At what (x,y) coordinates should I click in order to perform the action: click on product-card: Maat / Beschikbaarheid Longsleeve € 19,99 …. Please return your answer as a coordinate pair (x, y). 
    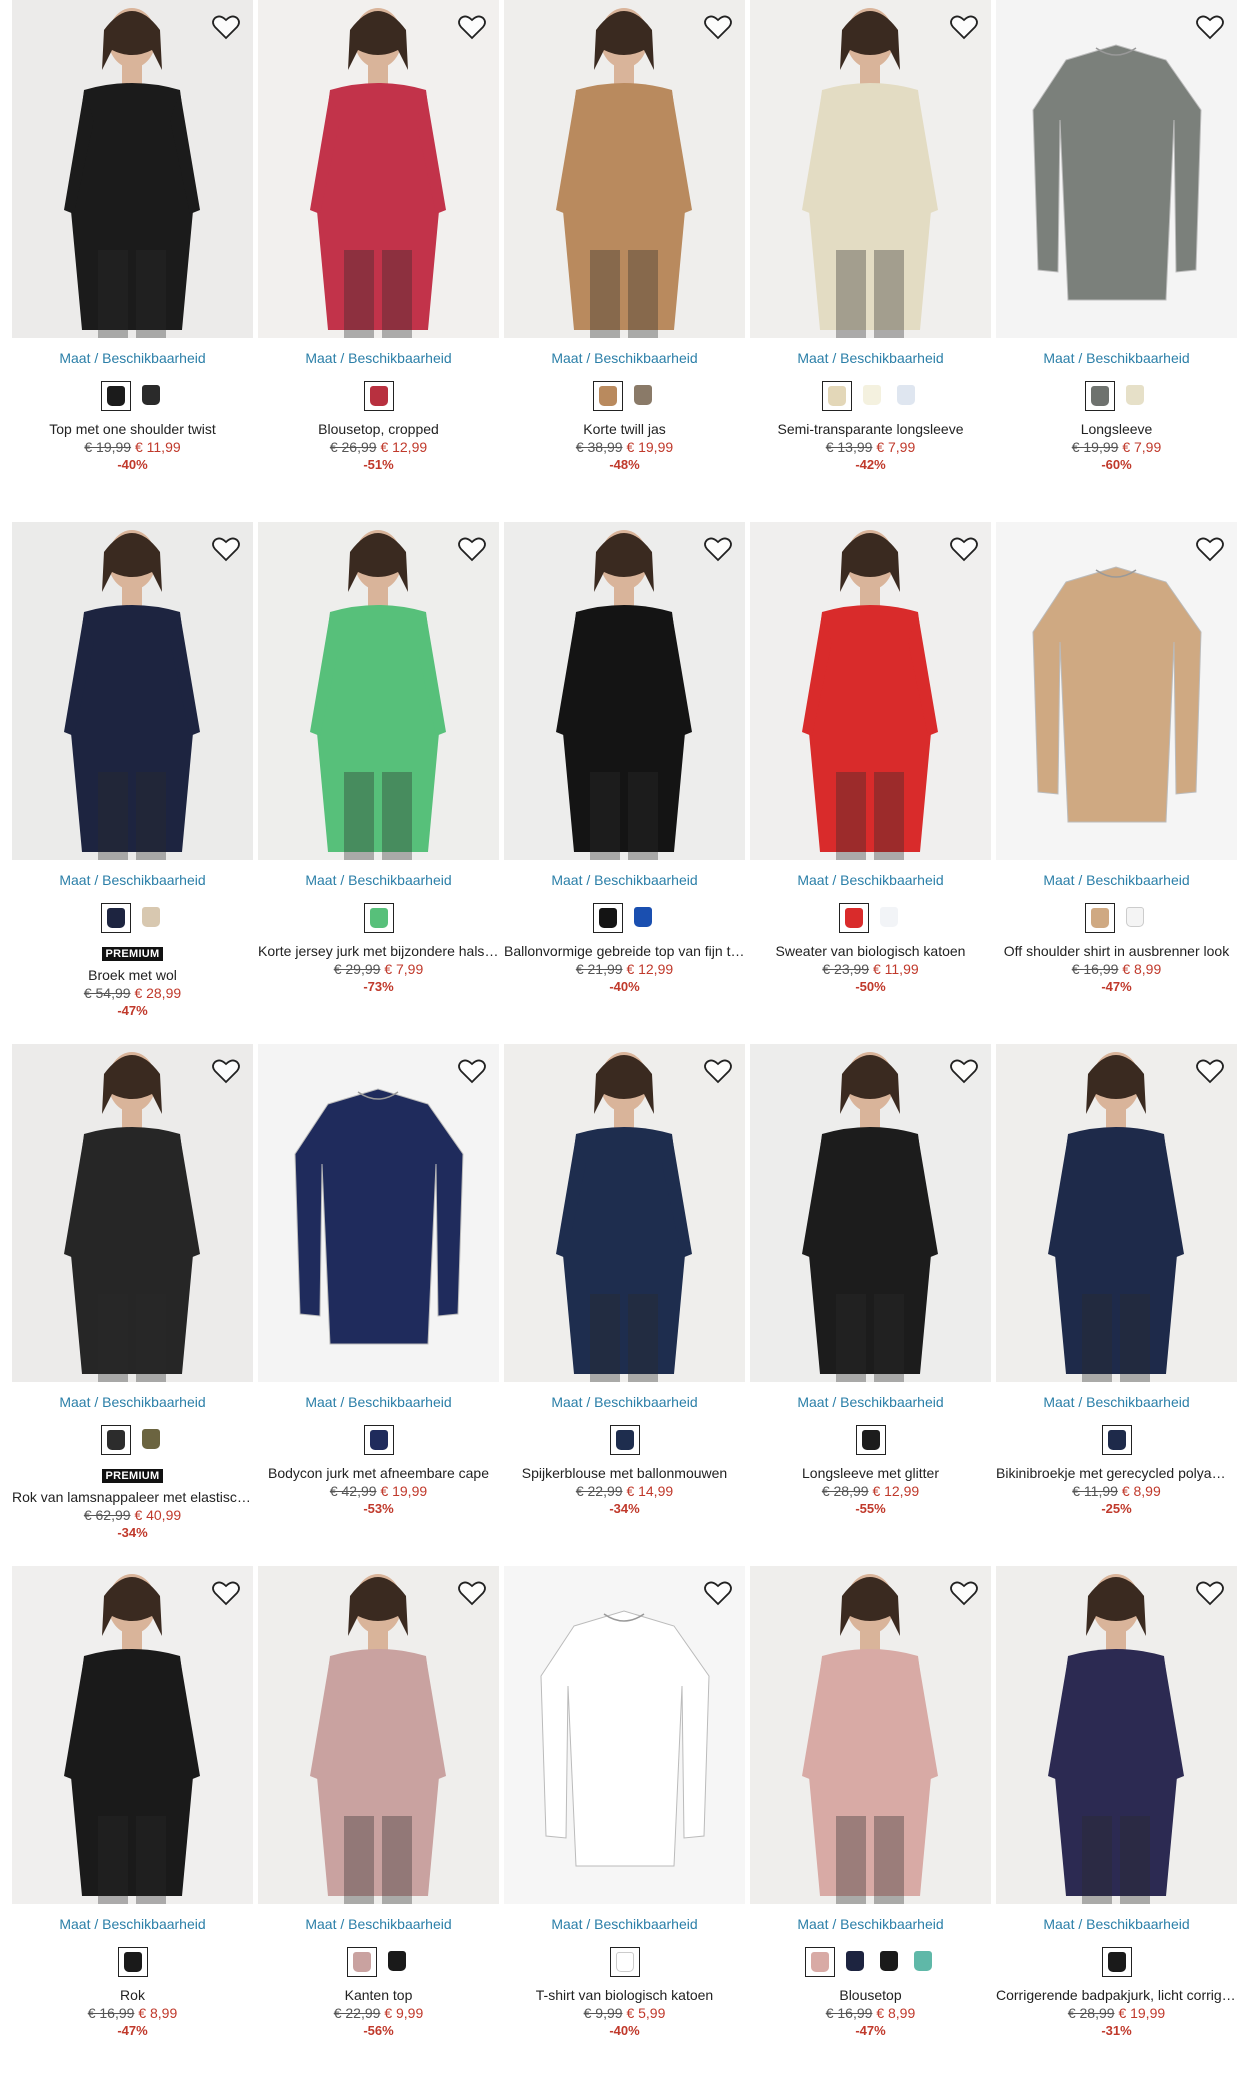
    Looking at the image, I should click on (1116, 261).